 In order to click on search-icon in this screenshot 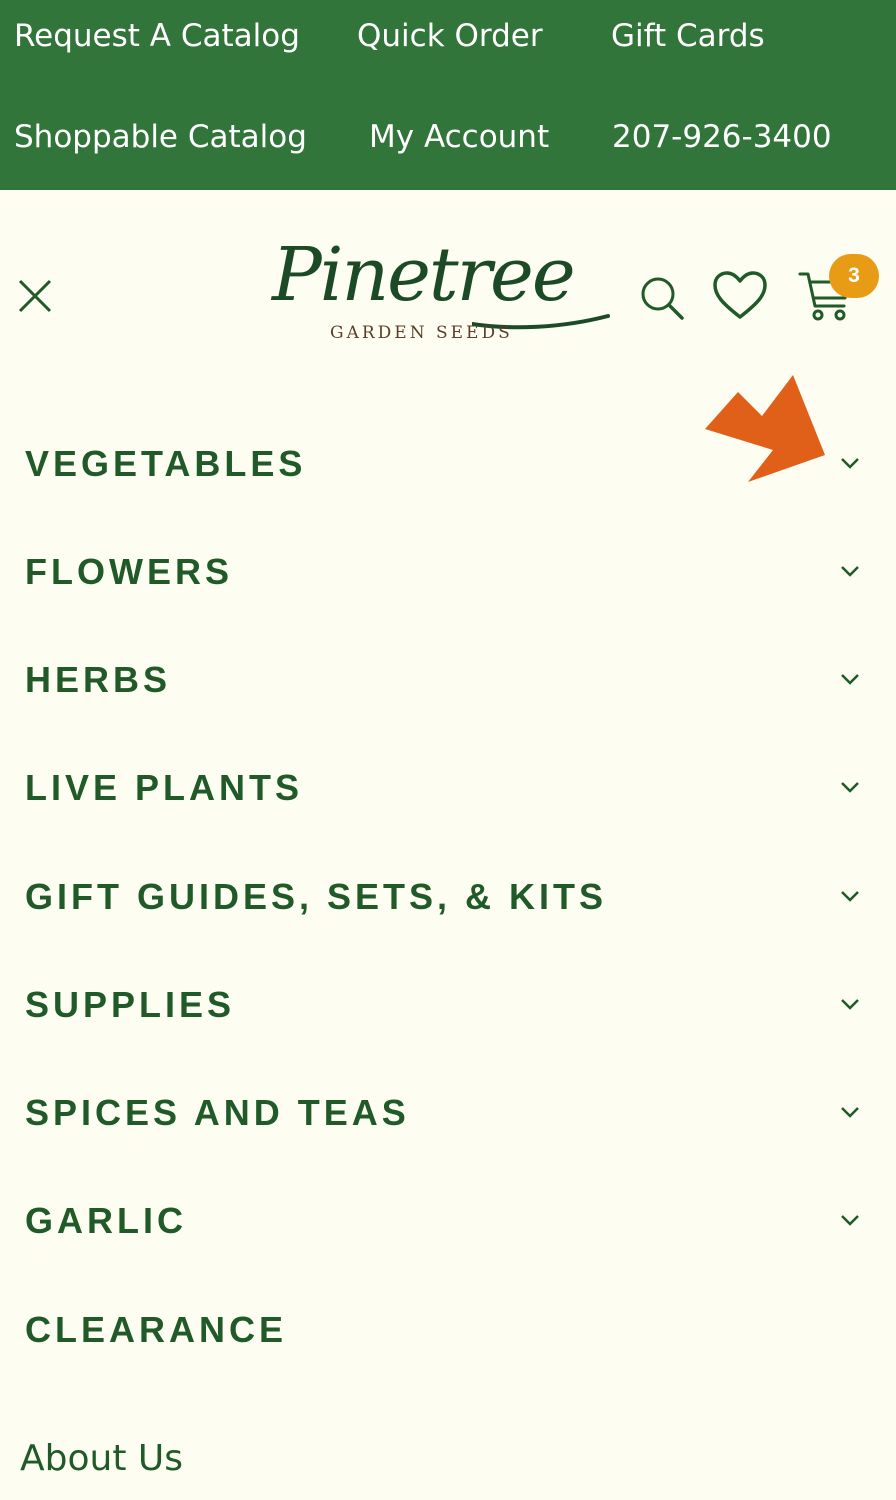, I will do `click(662, 298)`.